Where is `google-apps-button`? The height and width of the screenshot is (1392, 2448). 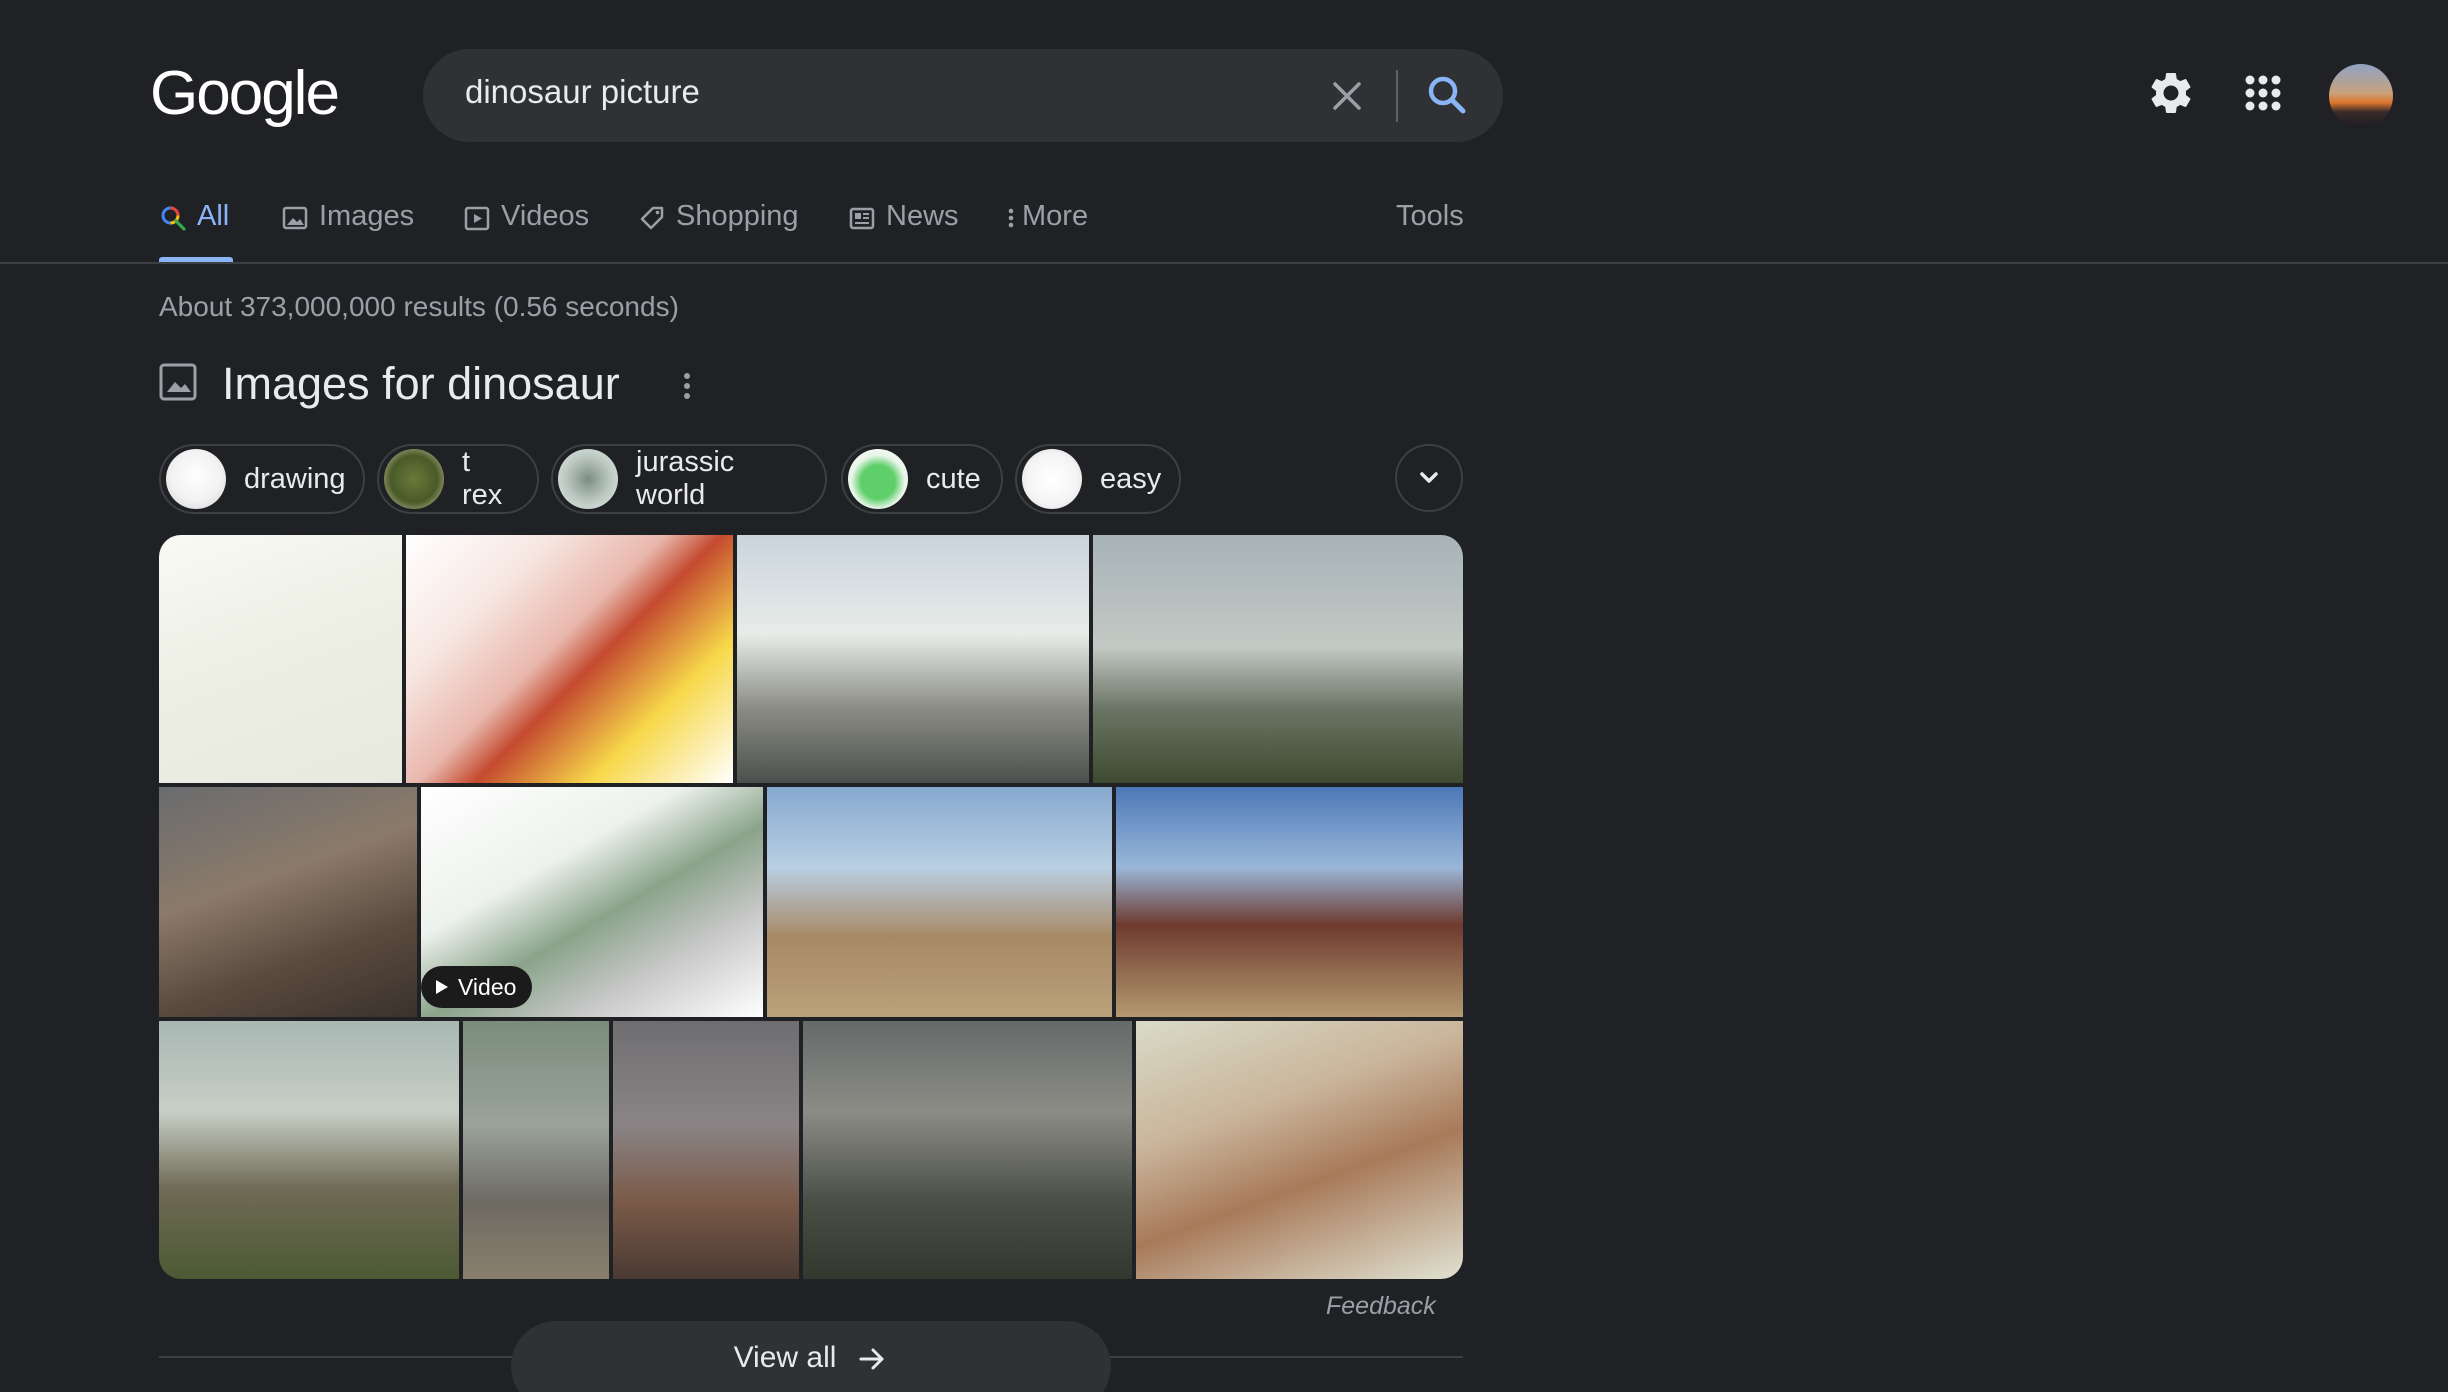 google-apps-button is located at coordinates (2263, 93).